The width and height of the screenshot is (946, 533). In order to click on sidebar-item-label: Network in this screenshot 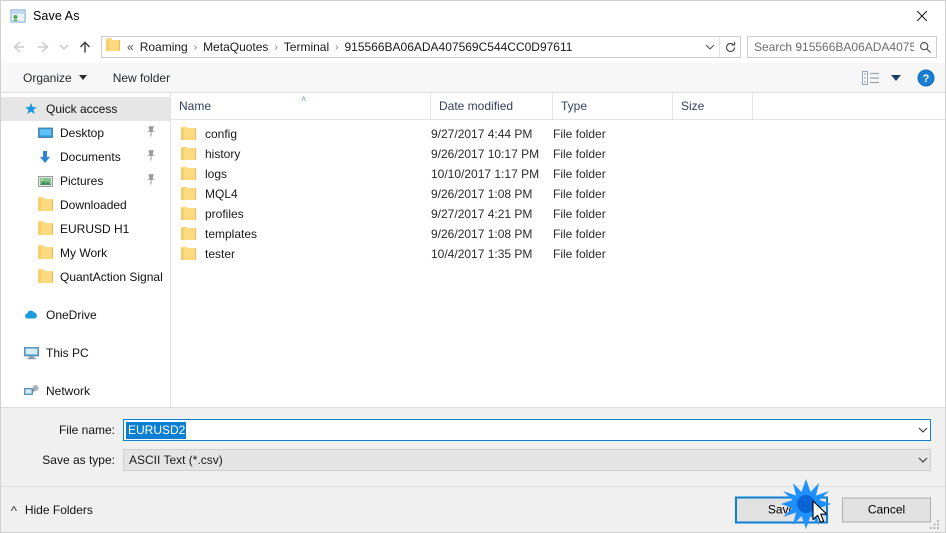, I will do `click(68, 391)`.